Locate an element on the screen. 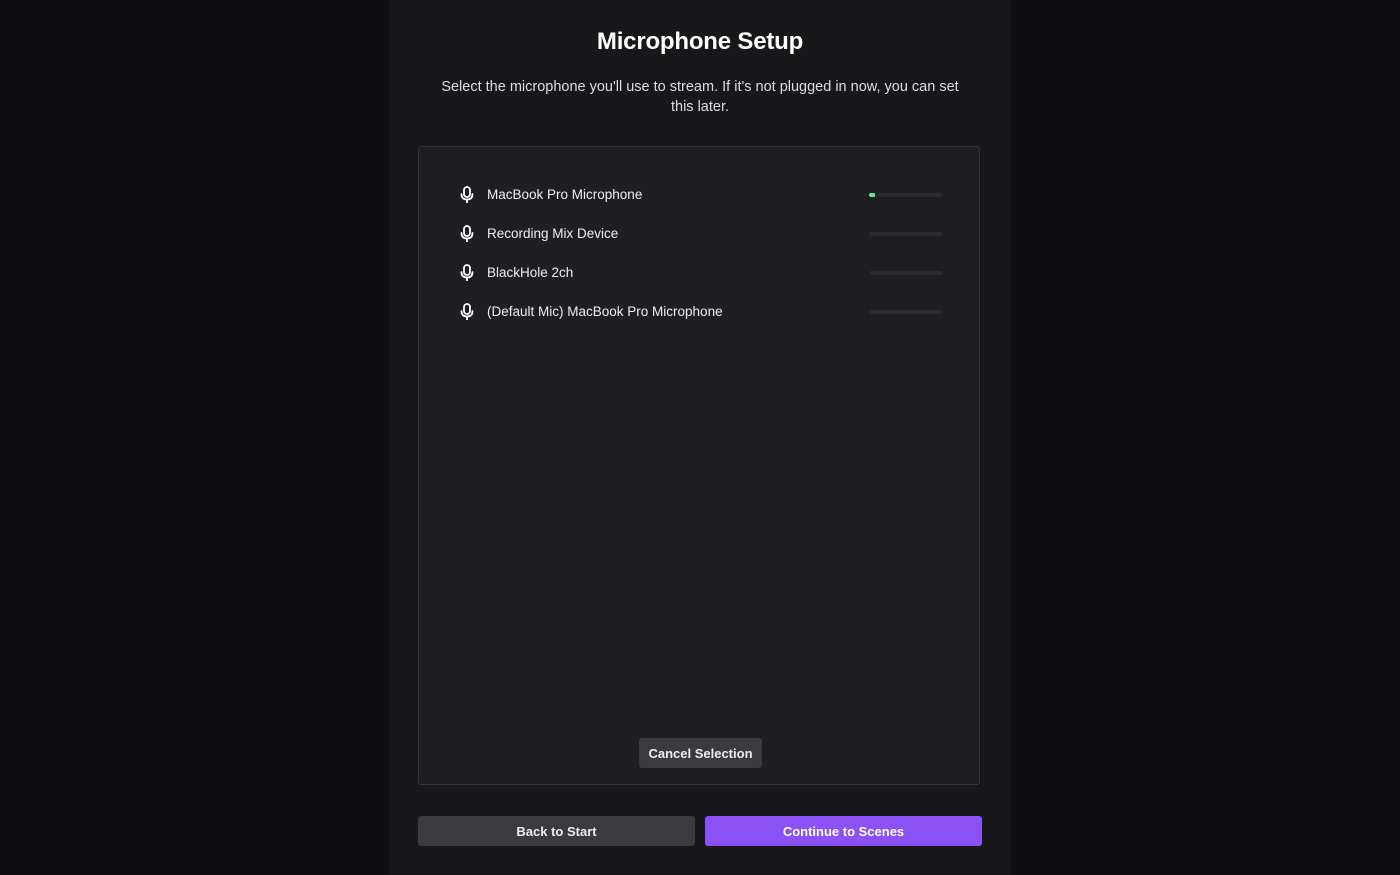  microphone-option: Recording Mix Device is located at coordinates (700, 233).